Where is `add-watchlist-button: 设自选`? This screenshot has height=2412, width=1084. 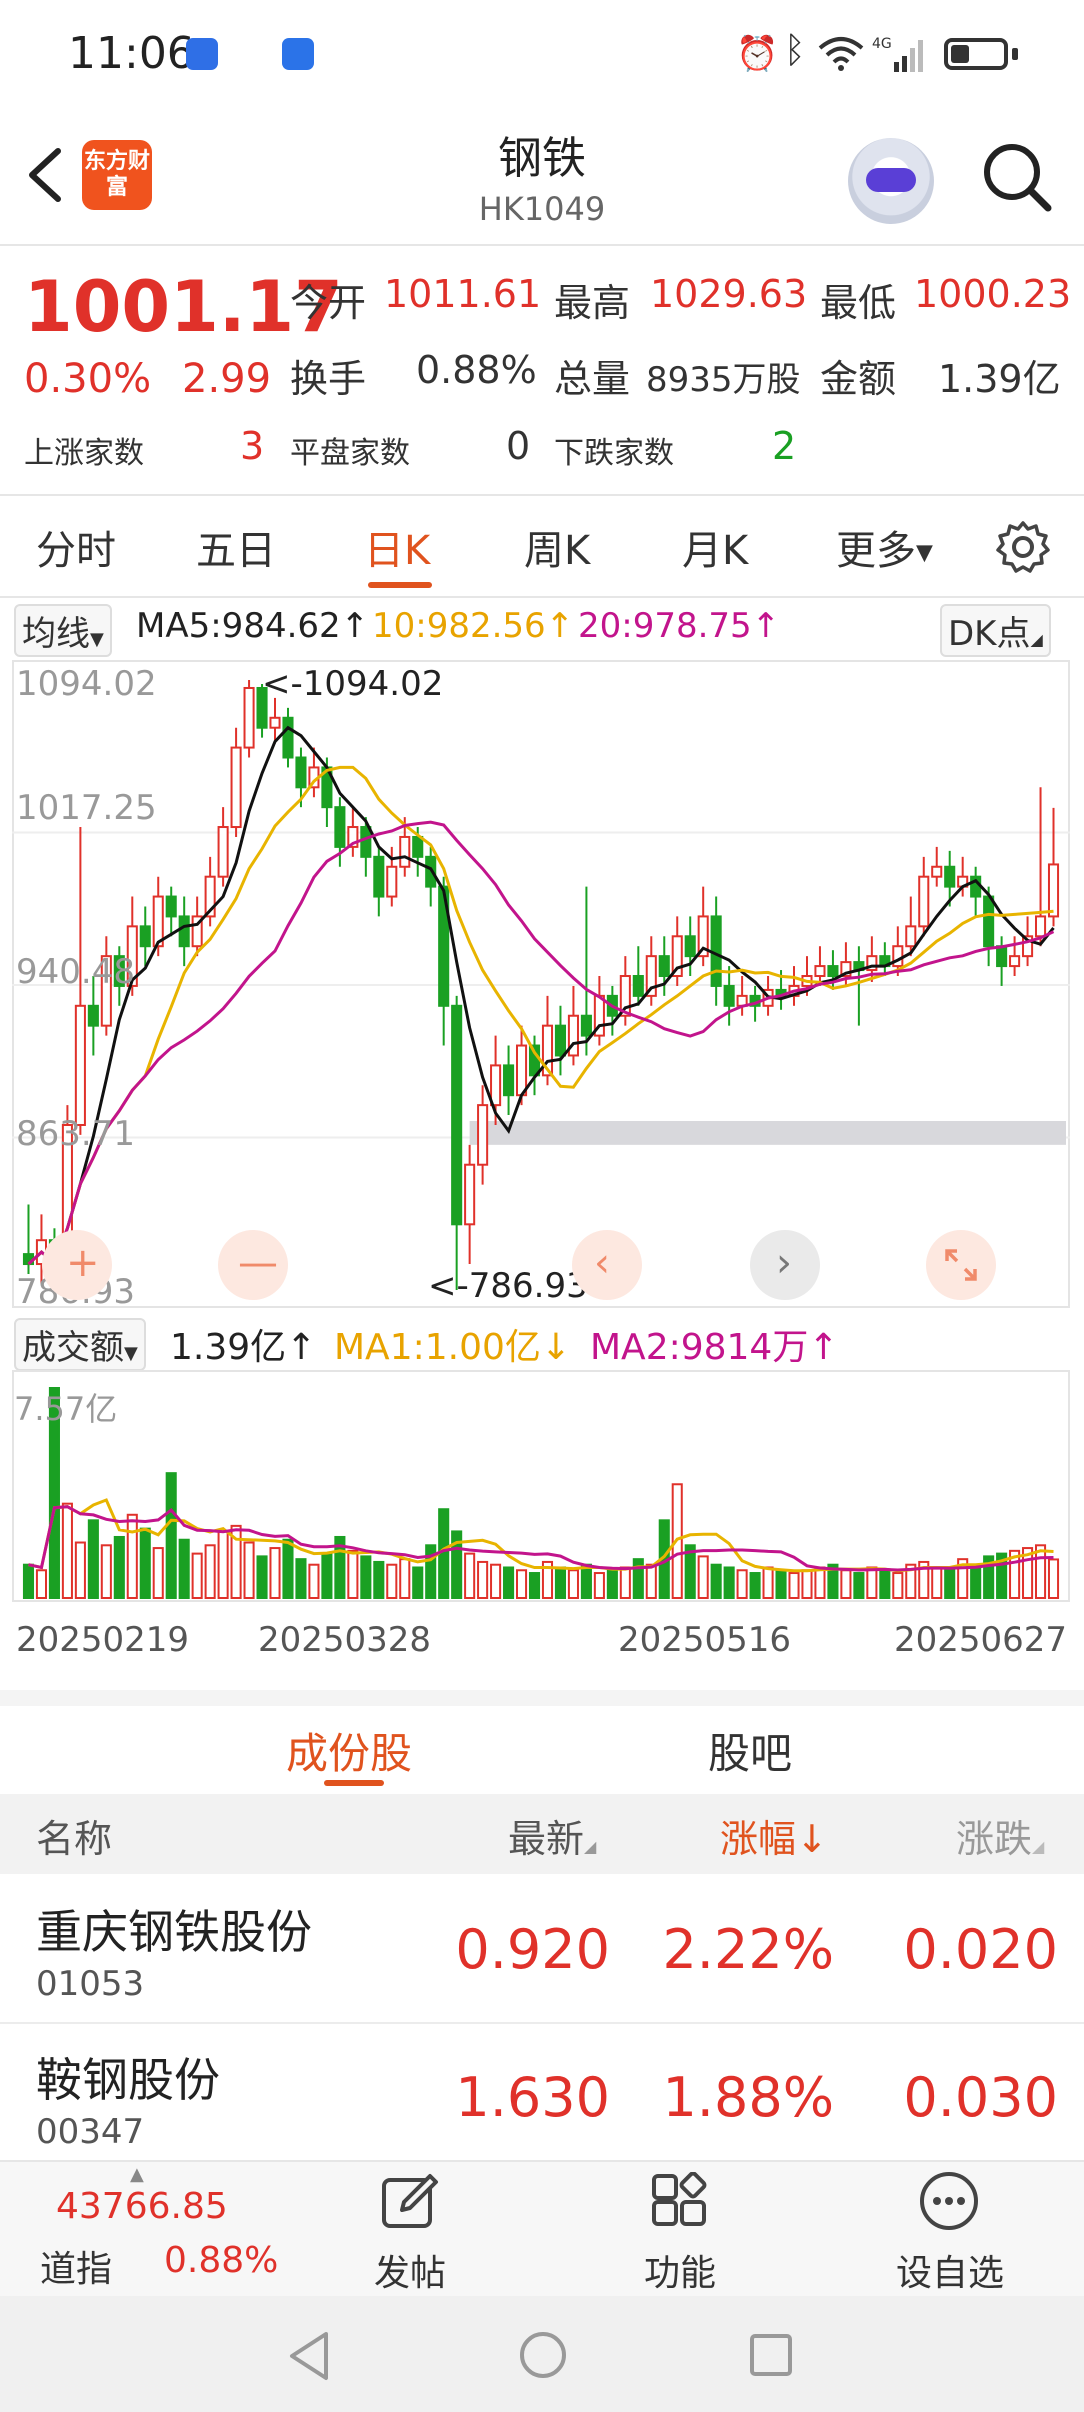 add-watchlist-button: 设自选 is located at coordinates (950, 2270).